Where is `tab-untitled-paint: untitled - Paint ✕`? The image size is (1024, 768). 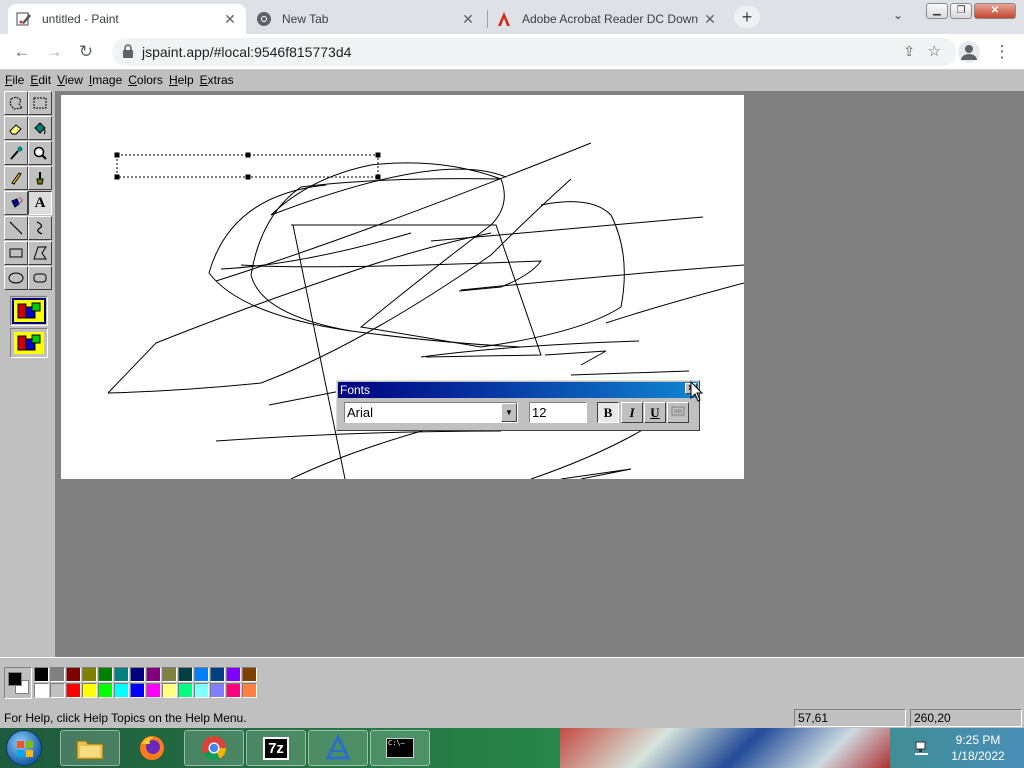
tab-untitled-paint: untitled - Paint ✕ is located at coordinates (127, 19).